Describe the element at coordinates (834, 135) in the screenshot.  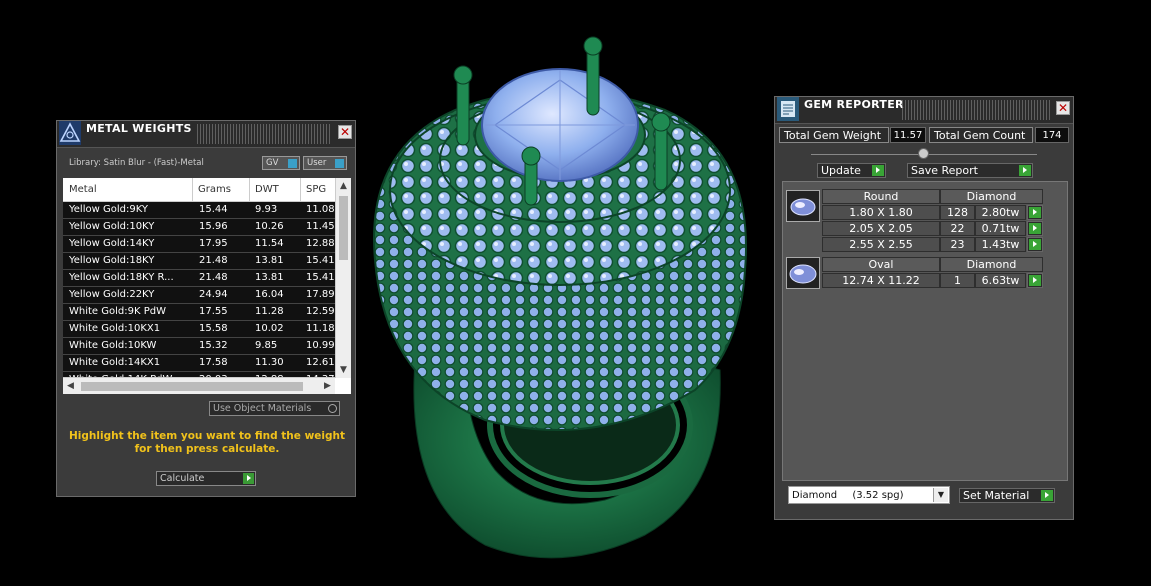
I see `total-gem-weight-label: Total Gem Weight` at that location.